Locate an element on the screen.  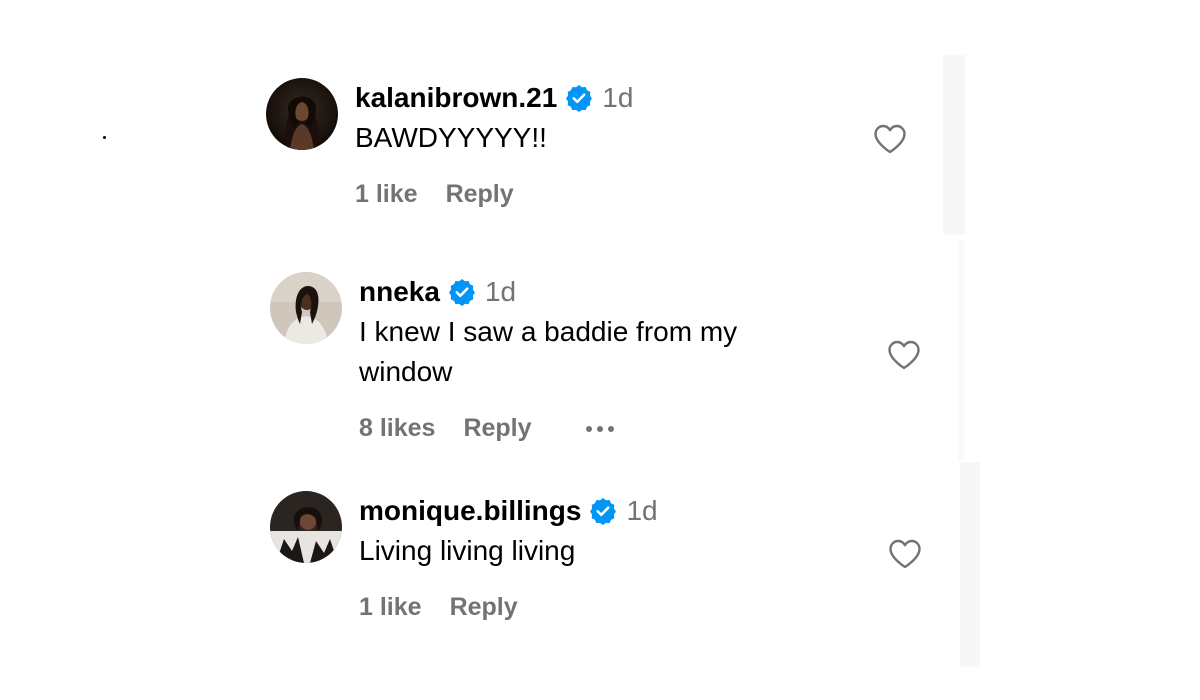
like-count: 8 likes is located at coordinates (397, 428).